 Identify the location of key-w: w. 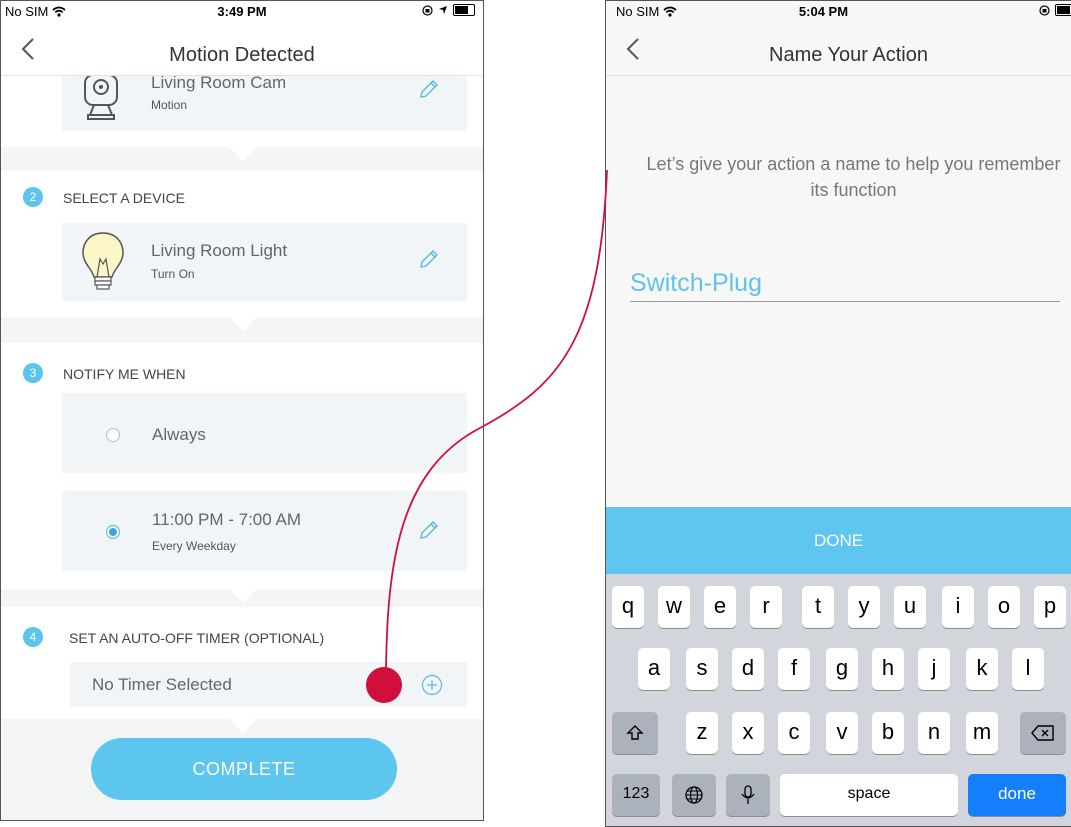
(674, 607).